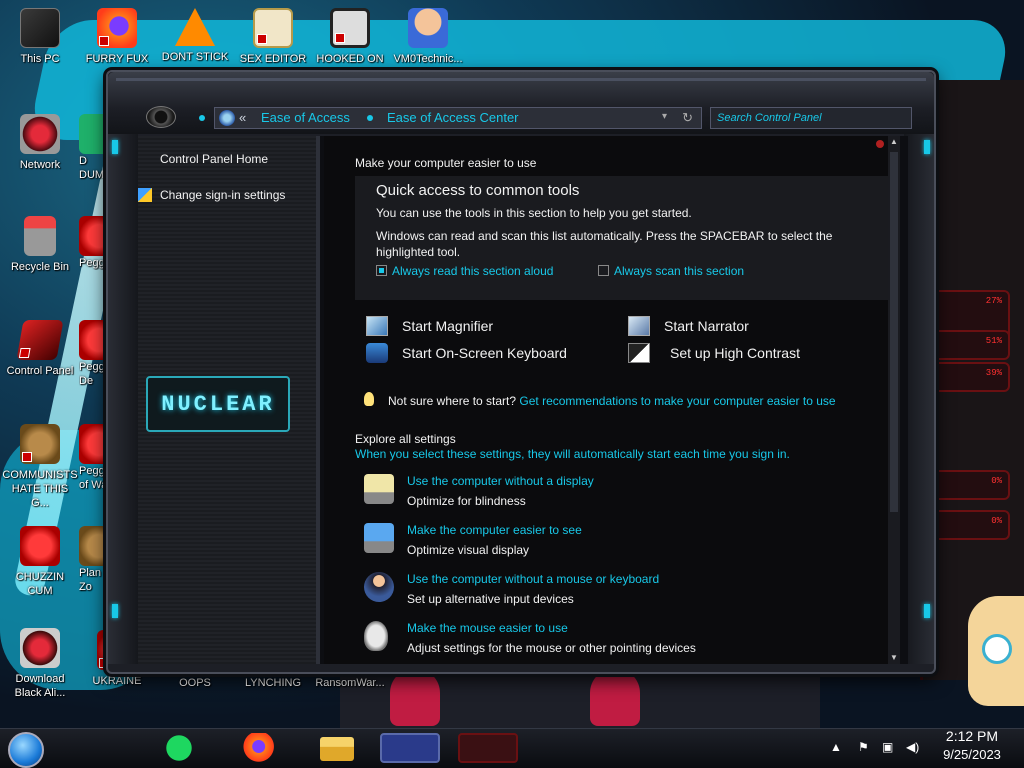 The width and height of the screenshot is (1024, 768). What do you see at coordinates (381, 270) in the screenshot?
I see `checkbox-checked-icon` at bounding box center [381, 270].